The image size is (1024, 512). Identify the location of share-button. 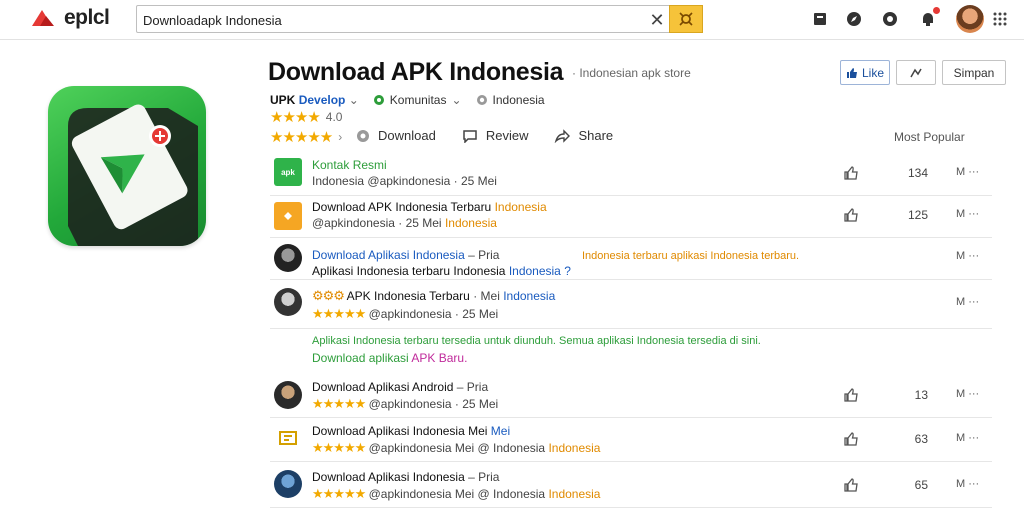
(916, 72).